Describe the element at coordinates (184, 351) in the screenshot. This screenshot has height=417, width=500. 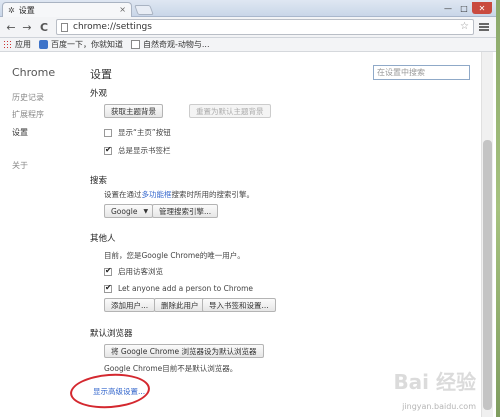
I see `set-default-browser-button: 将 Google Chrome 浏览器设为默认浏览器` at that location.